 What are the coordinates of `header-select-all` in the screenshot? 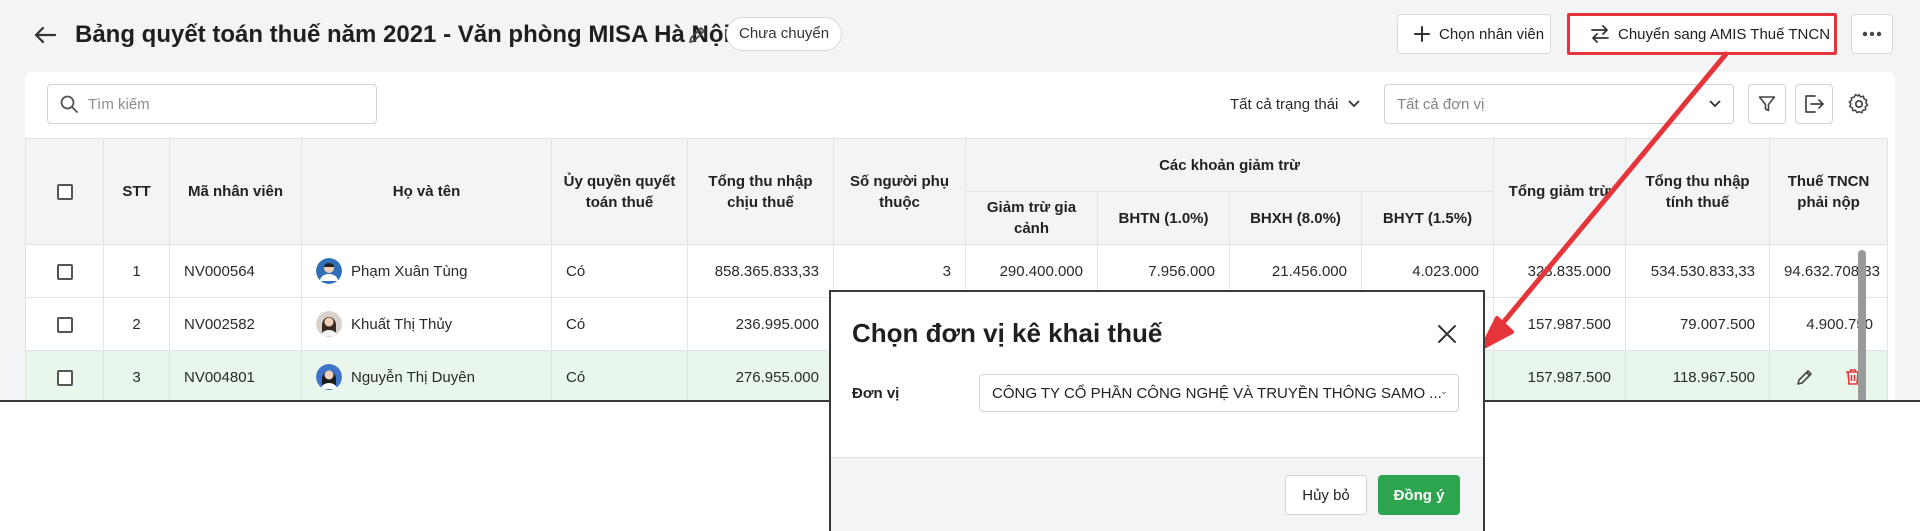 It's located at (64, 191).